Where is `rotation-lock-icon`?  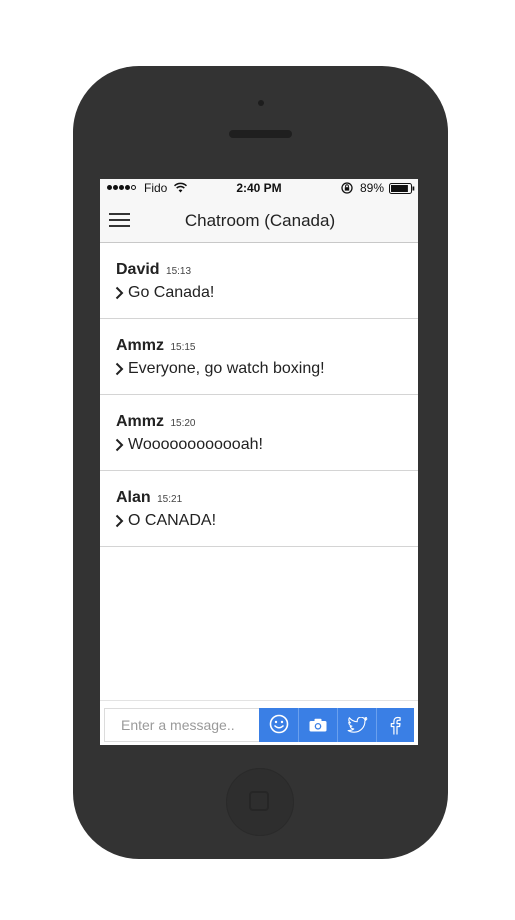
rotation-lock-icon is located at coordinates (347, 188).